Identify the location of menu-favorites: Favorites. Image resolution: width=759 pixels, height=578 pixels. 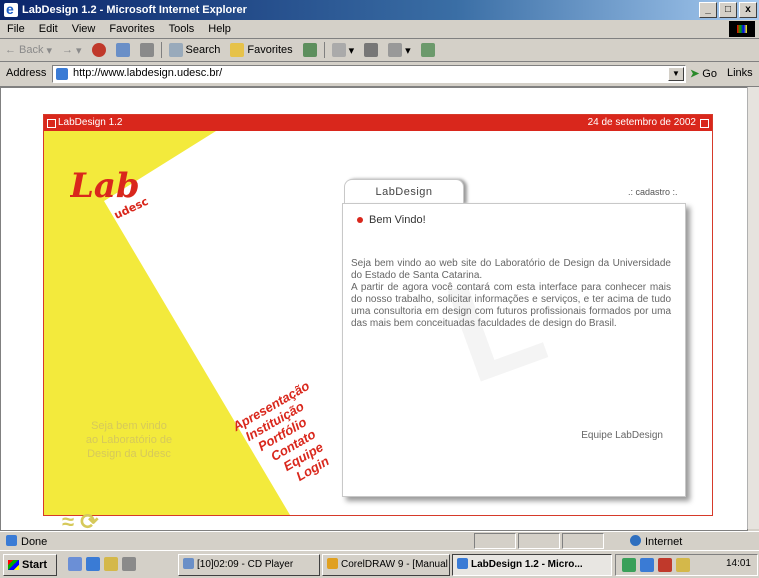
(131, 29).